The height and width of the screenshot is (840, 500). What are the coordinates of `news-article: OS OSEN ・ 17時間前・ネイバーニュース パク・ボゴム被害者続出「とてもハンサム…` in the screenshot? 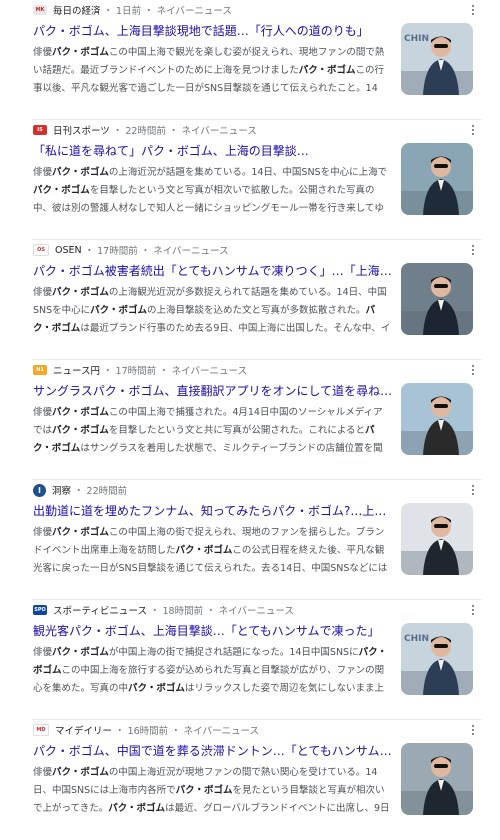 It's located at (250, 300).